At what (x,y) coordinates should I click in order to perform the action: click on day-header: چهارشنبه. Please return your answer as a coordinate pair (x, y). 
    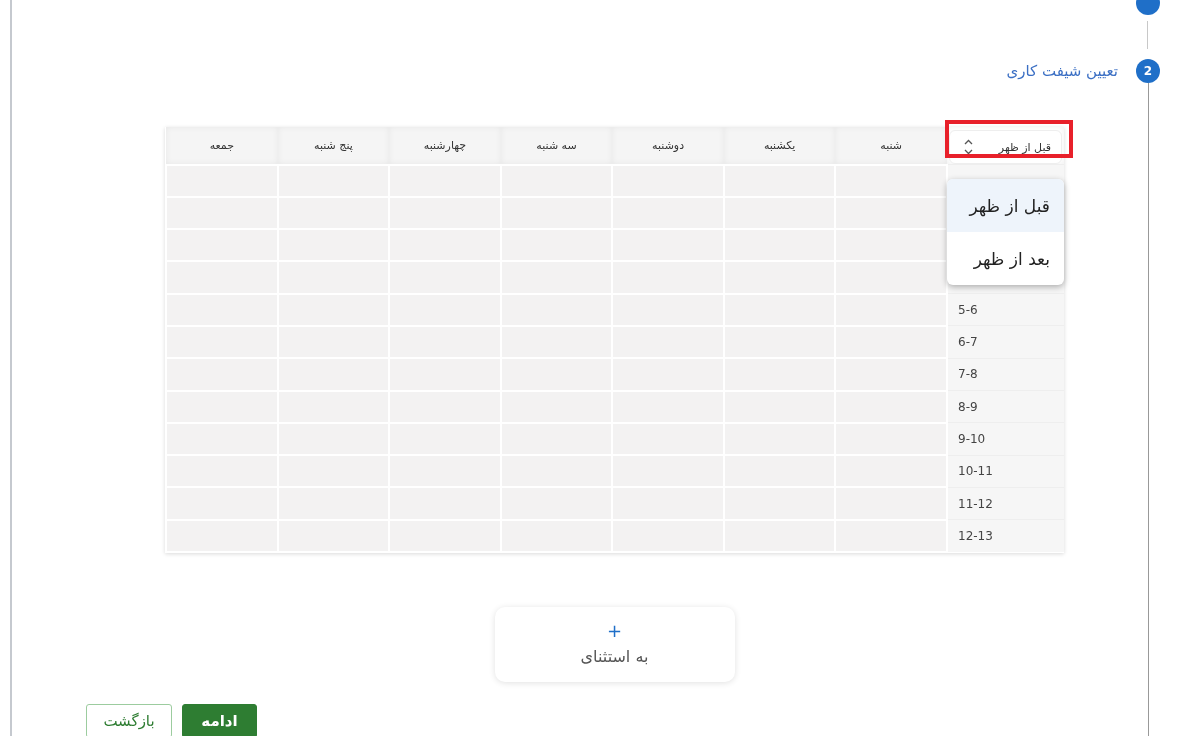
    Looking at the image, I should click on (445, 146).